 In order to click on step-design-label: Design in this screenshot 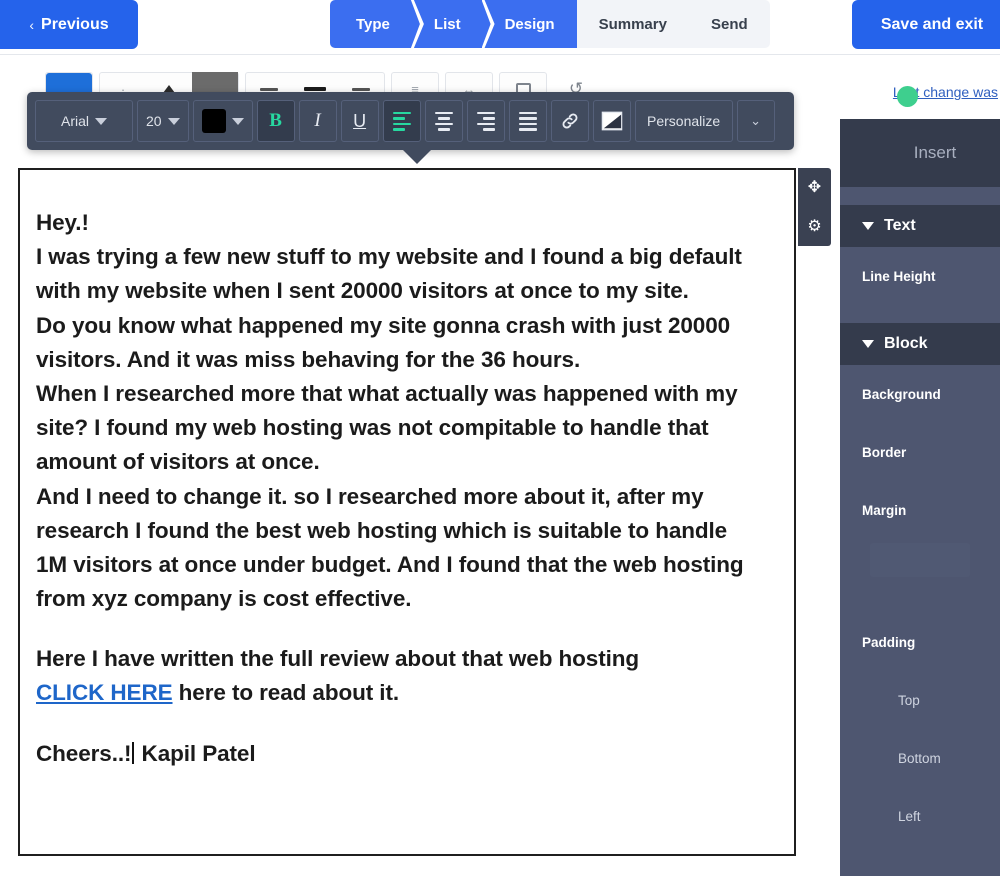, I will do `click(529, 24)`.